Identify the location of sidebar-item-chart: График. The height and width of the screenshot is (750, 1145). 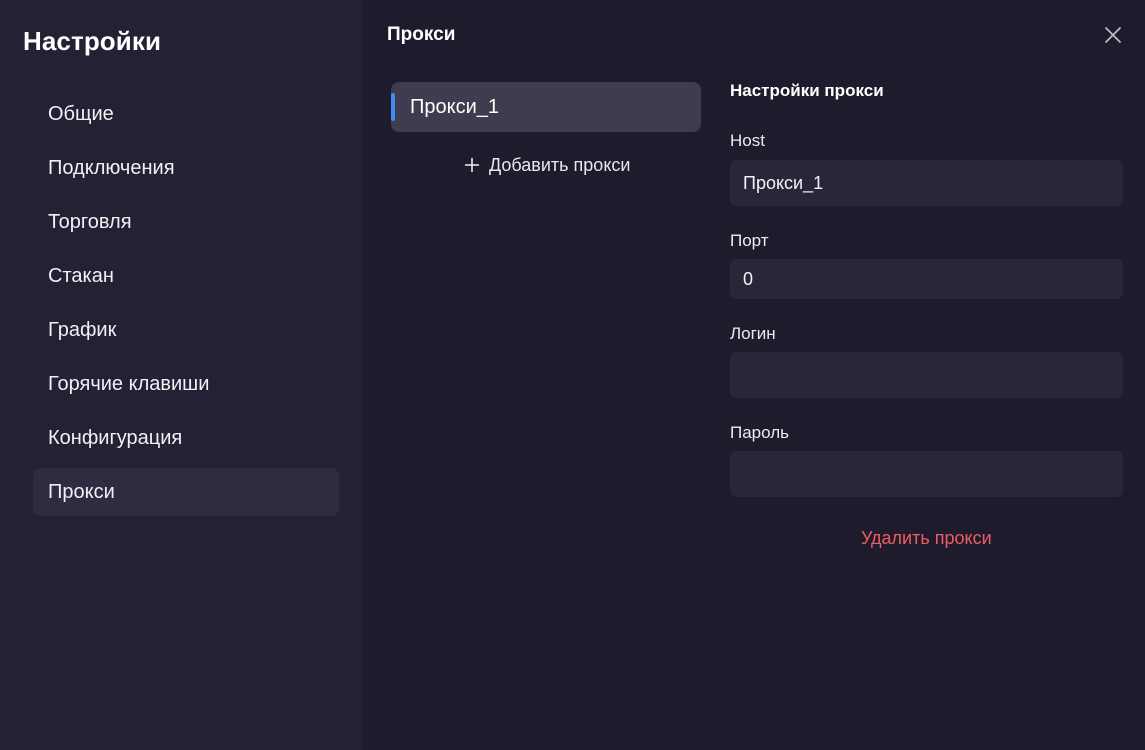
(186, 330).